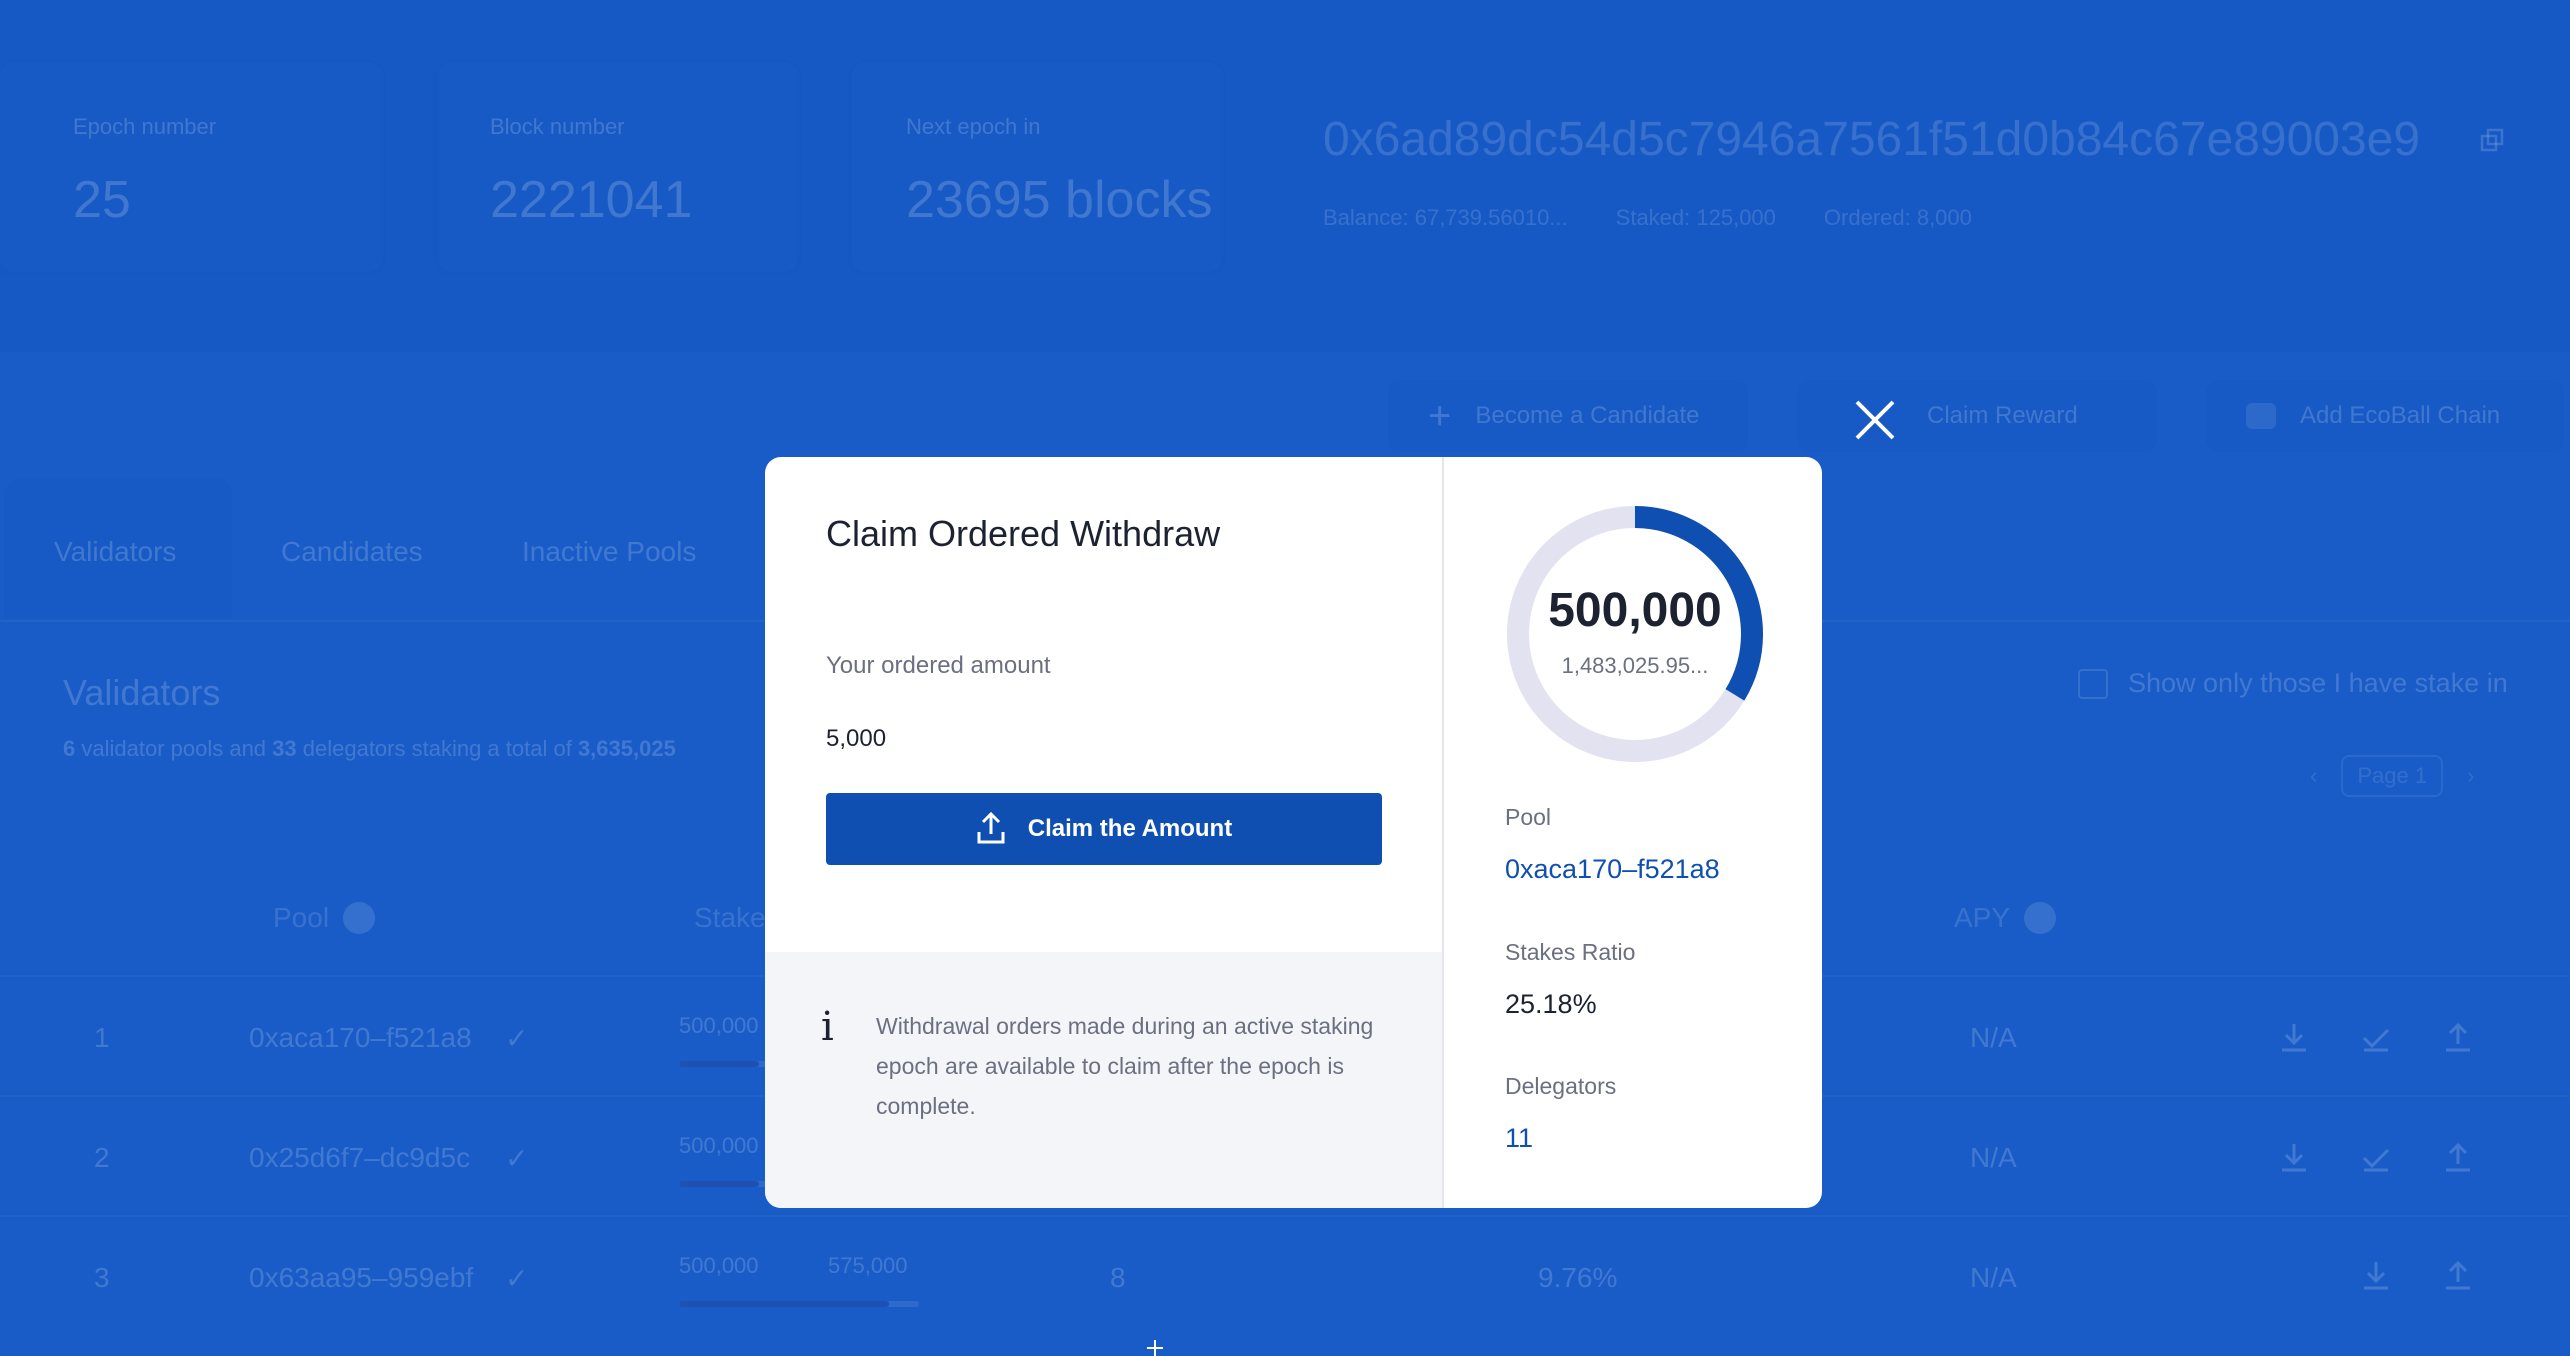  Describe the element at coordinates (1635, 610) in the screenshot. I see `donut-value: 500,000` at that location.